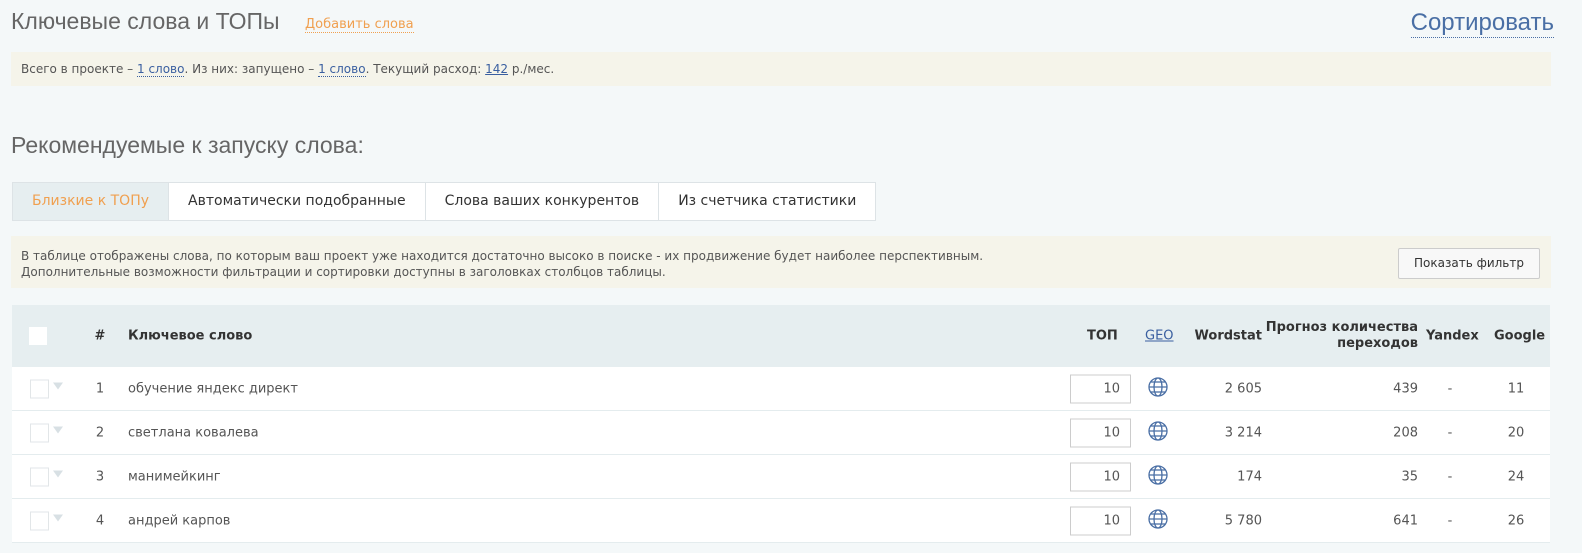 The height and width of the screenshot is (553, 1582). What do you see at coordinates (1341, 327) in the screenshot?
I see `col-forecast-line: Прогноз количества` at bounding box center [1341, 327].